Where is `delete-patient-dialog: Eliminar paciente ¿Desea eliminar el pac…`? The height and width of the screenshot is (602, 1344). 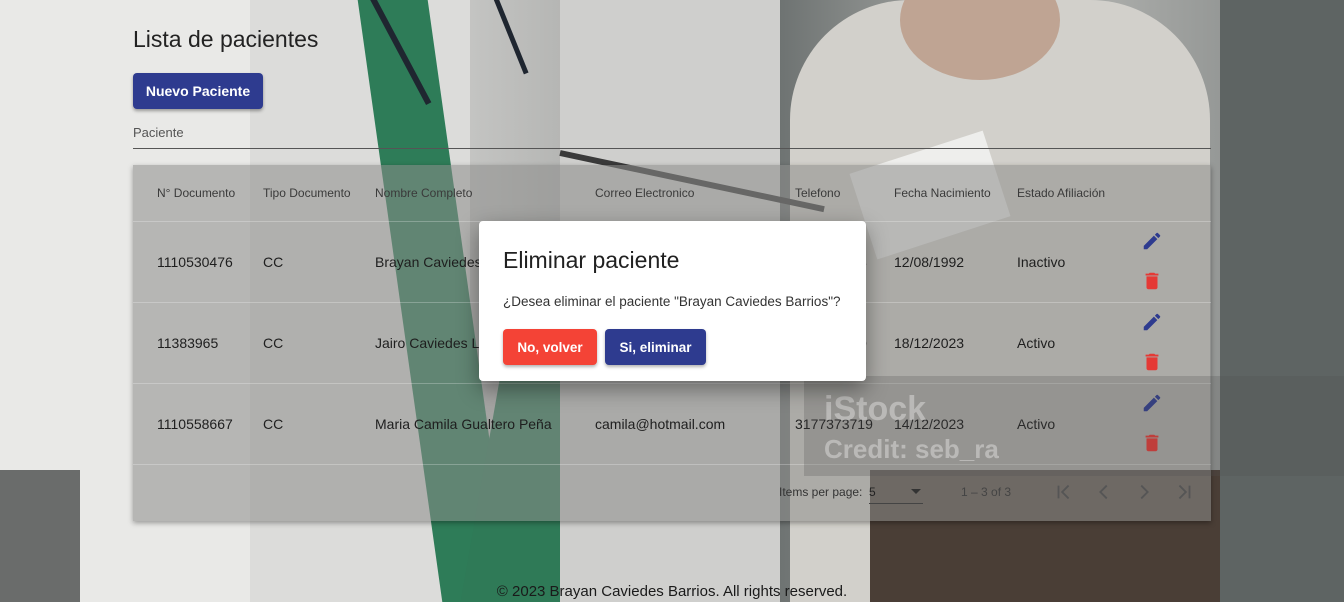
delete-patient-dialog: Eliminar paciente ¿Desea eliminar el pac… is located at coordinates (672, 301).